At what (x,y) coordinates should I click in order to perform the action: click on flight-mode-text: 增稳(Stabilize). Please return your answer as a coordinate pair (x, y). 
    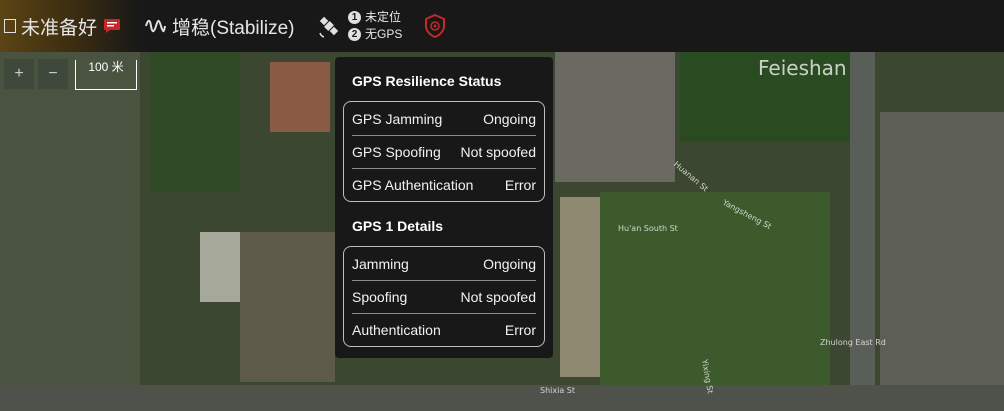
    Looking at the image, I should click on (233, 28).